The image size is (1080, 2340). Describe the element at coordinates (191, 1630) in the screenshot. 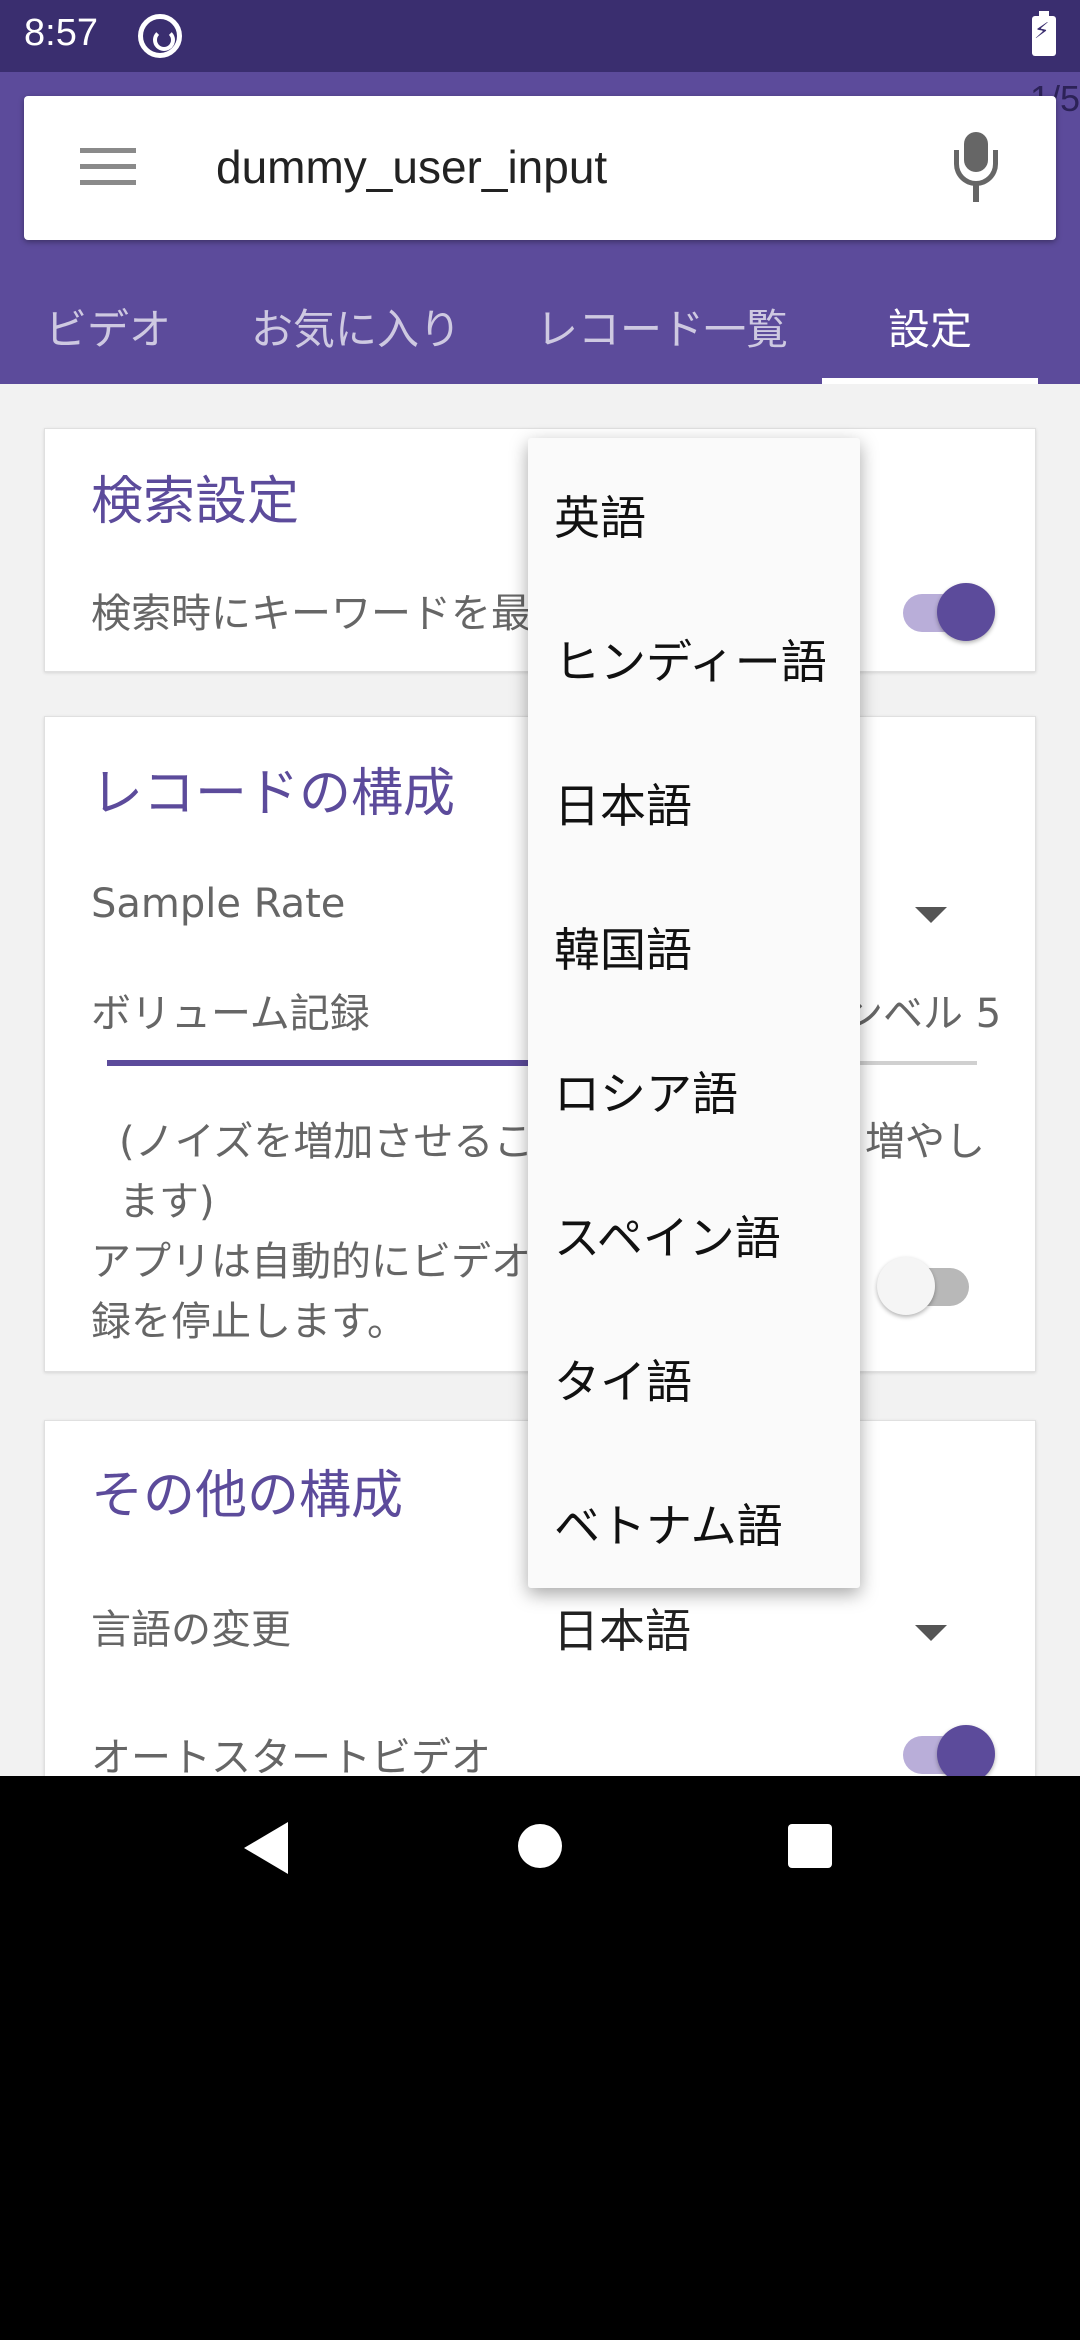

I see `language-label: 言語の変更` at that location.